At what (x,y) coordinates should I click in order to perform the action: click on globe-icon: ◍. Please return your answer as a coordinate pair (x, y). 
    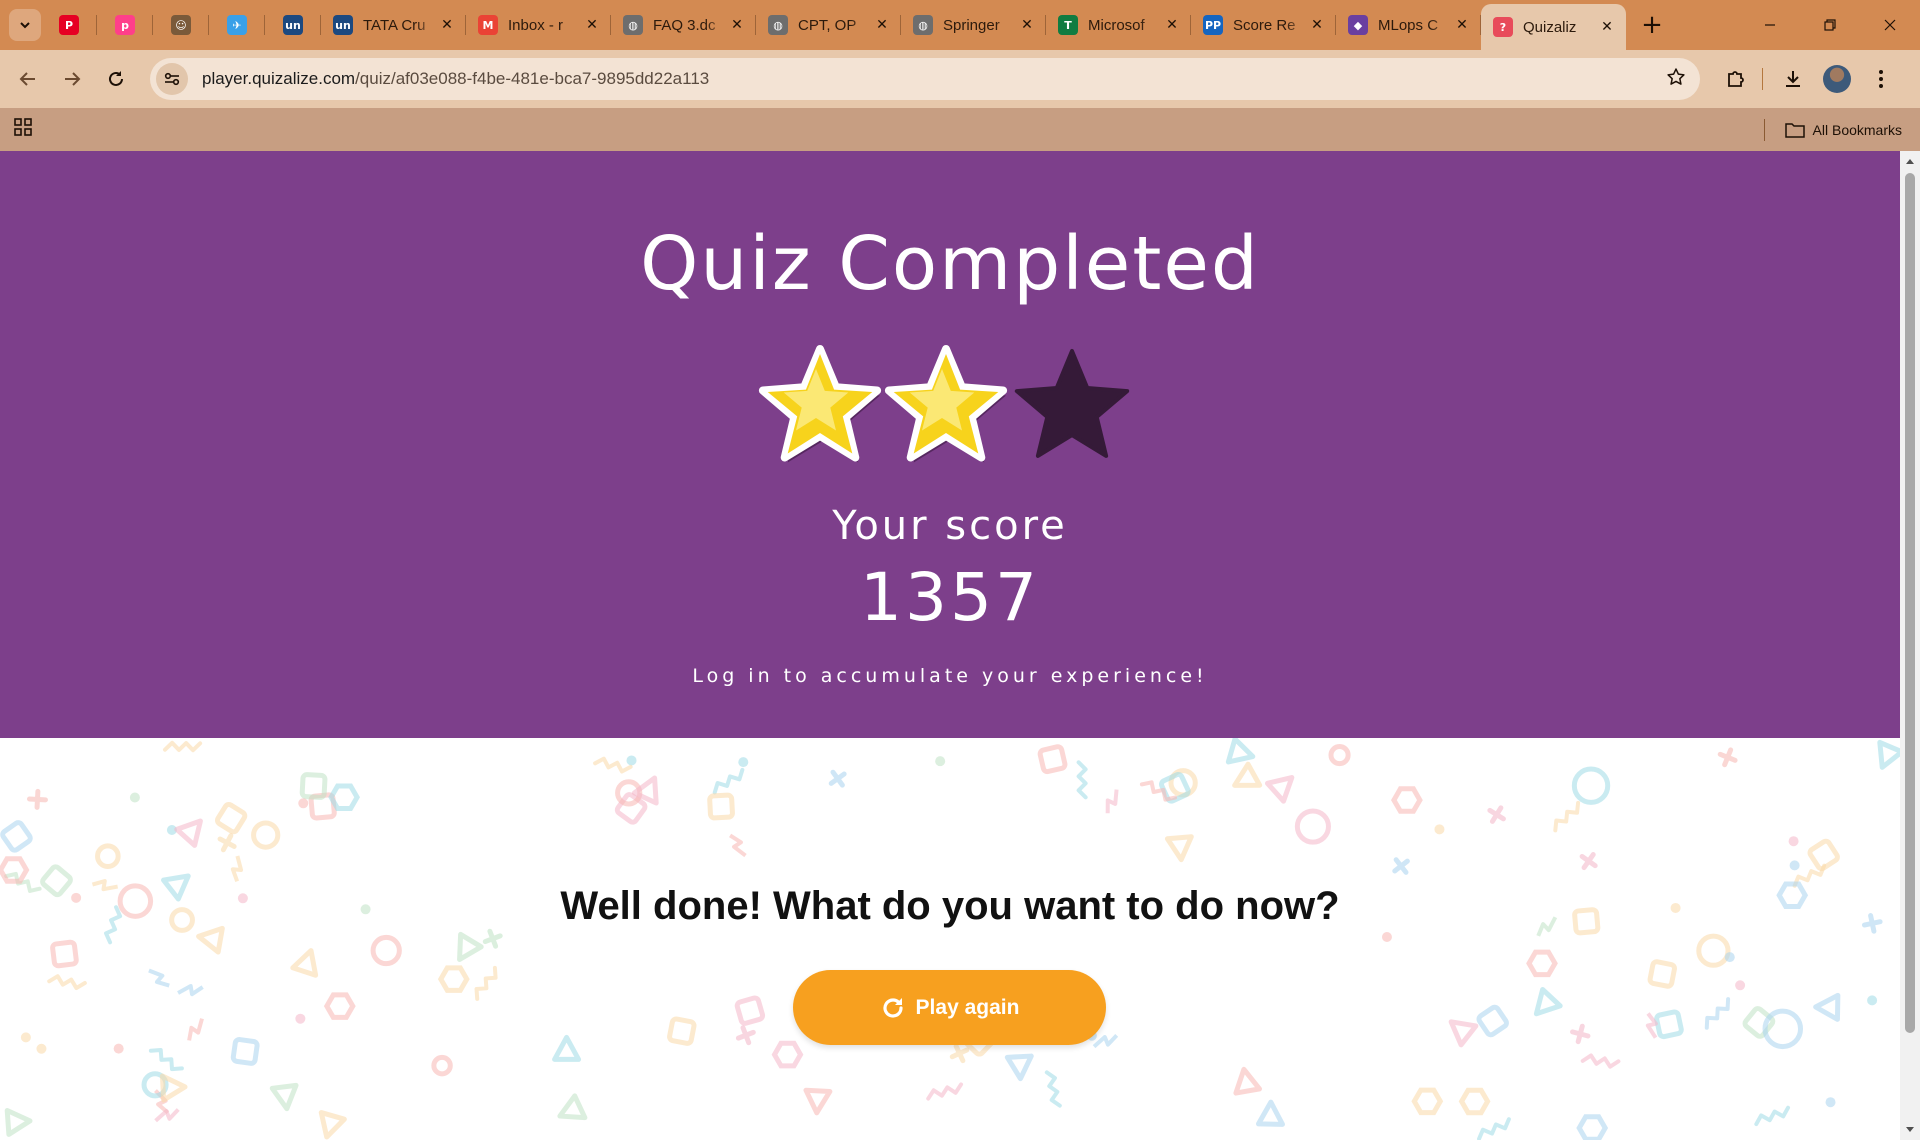
    Looking at the image, I should click on (778, 25).